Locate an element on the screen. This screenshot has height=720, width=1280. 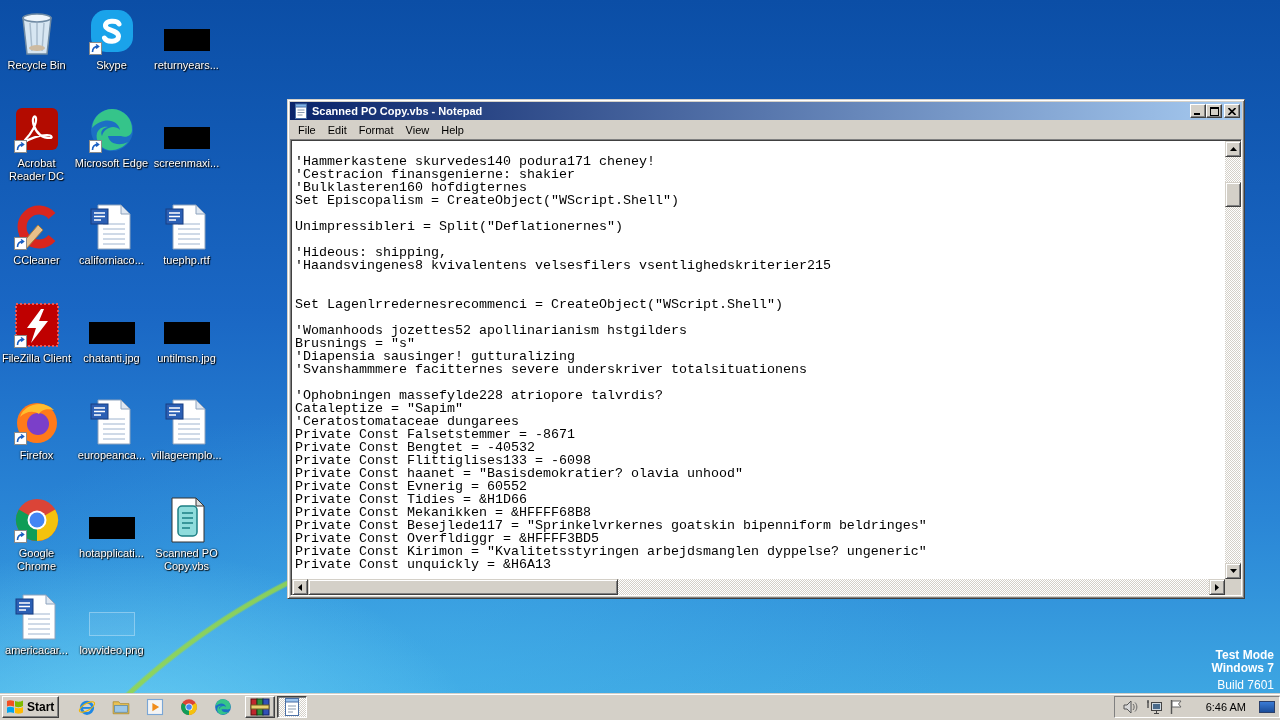
archive-icon is located at coordinates (260, 707).